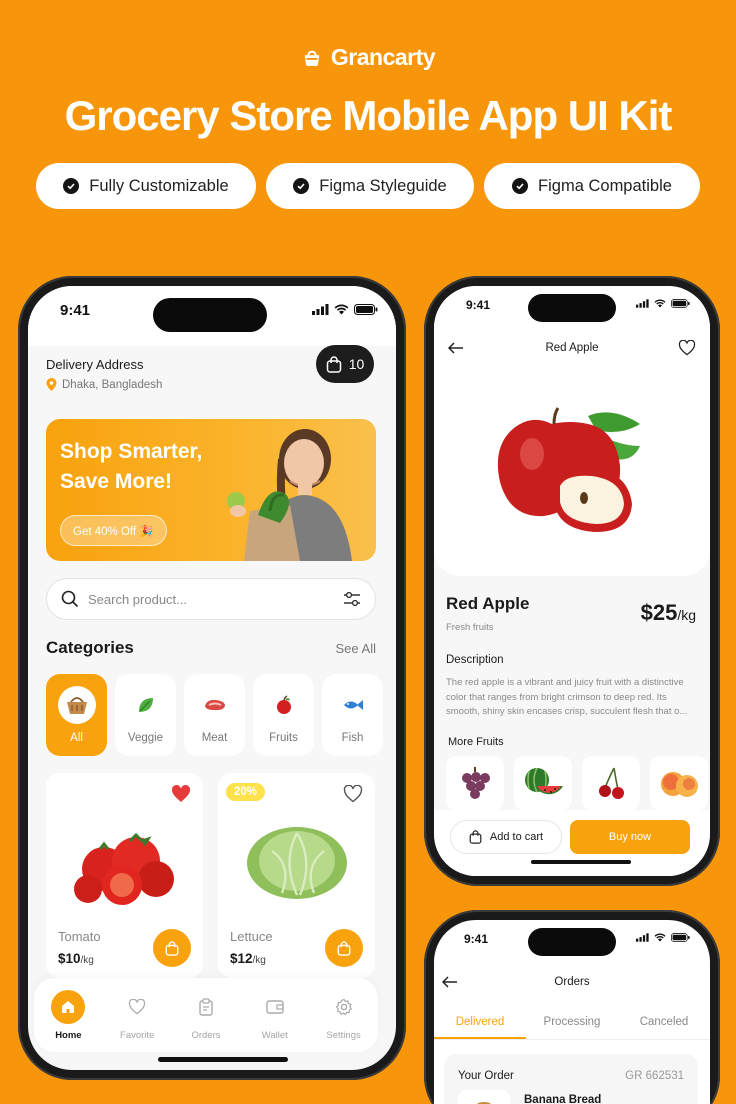 The image size is (736, 1104). Describe the element at coordinates (181, 794) in the screenshot. I see `heart-filled-icon` at that location.